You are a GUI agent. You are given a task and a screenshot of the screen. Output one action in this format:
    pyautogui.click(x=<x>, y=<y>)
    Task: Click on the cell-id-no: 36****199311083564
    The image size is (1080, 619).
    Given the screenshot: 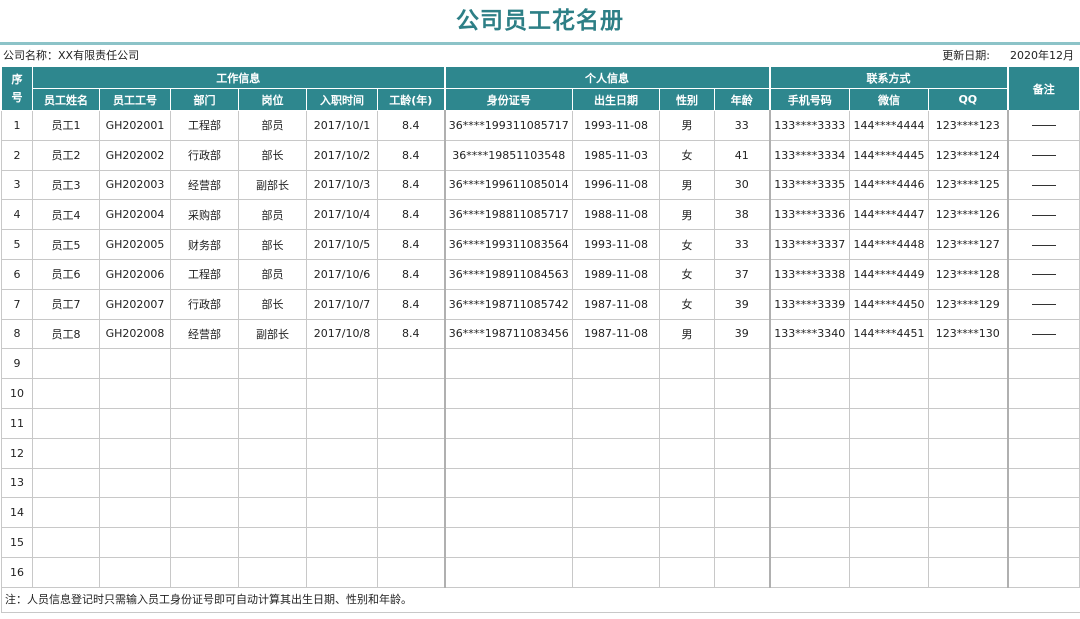 What is the action you would take?
    pyautogui.click(x=508, y=244)
    